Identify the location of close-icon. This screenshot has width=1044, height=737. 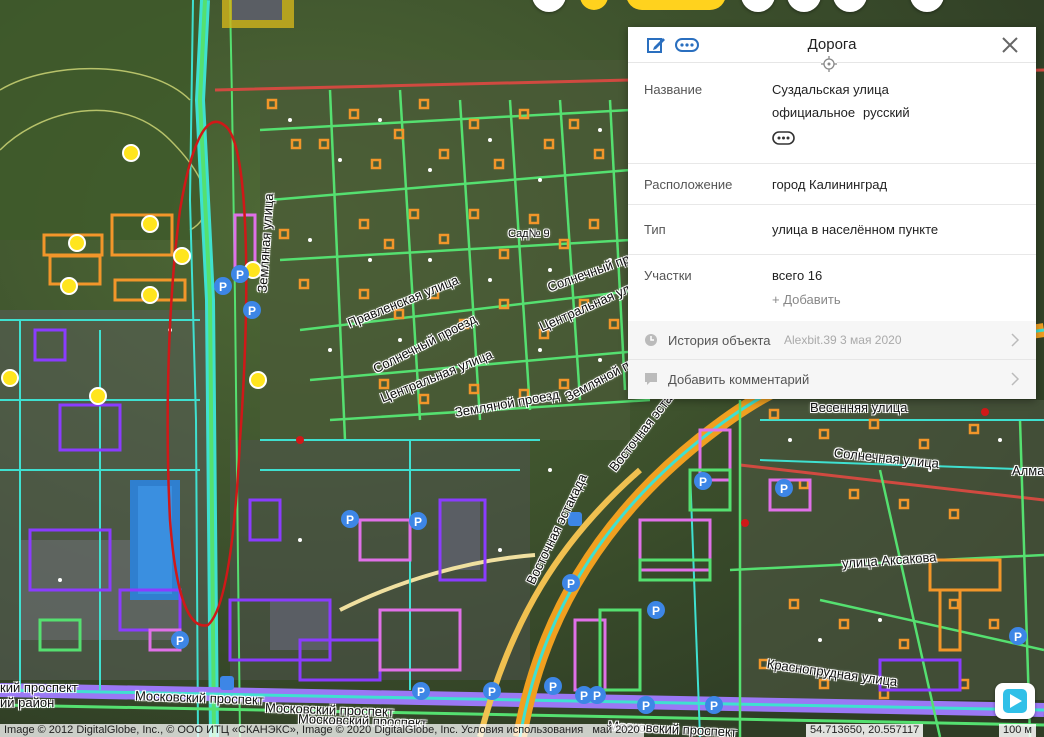
(1010, 45).